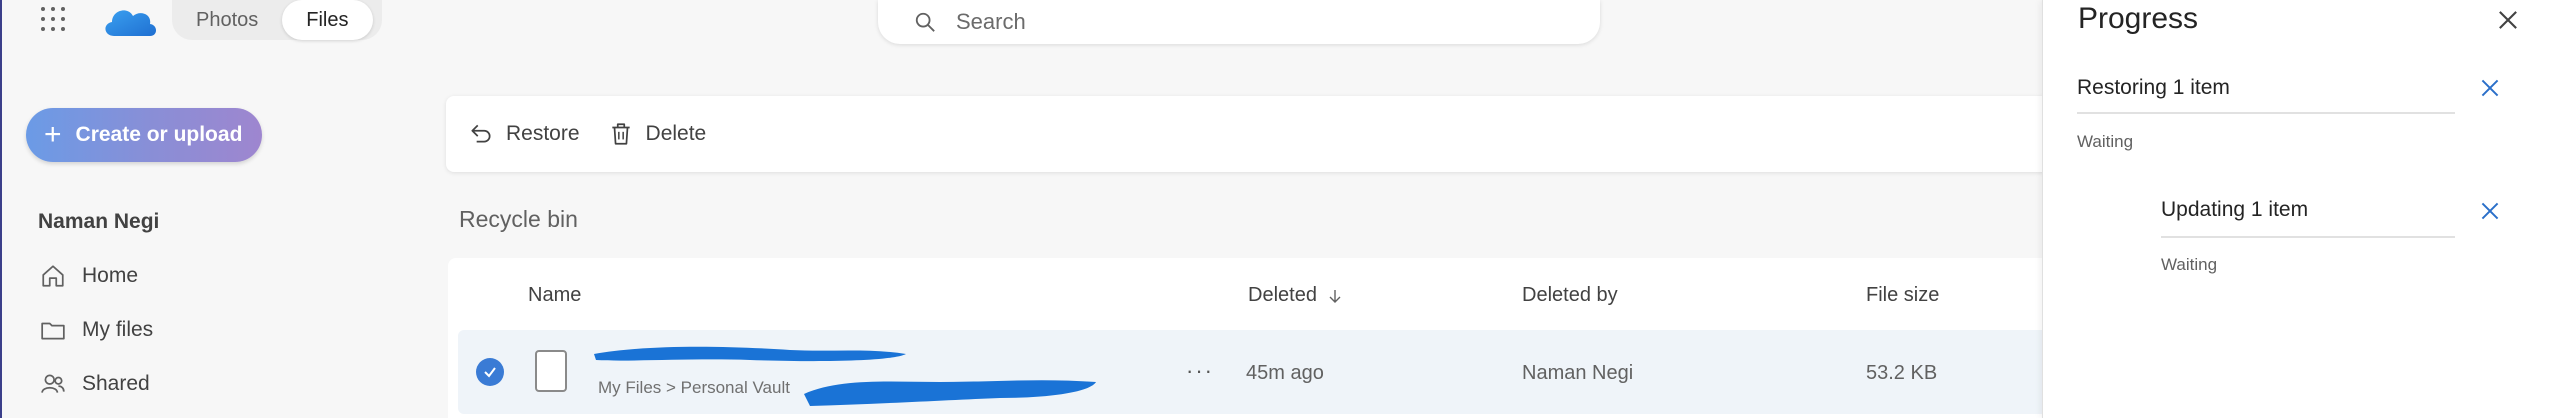  Describe the element at coordinates (676, 133) in the screenshot. I see `delete-label: Delete` at that location.